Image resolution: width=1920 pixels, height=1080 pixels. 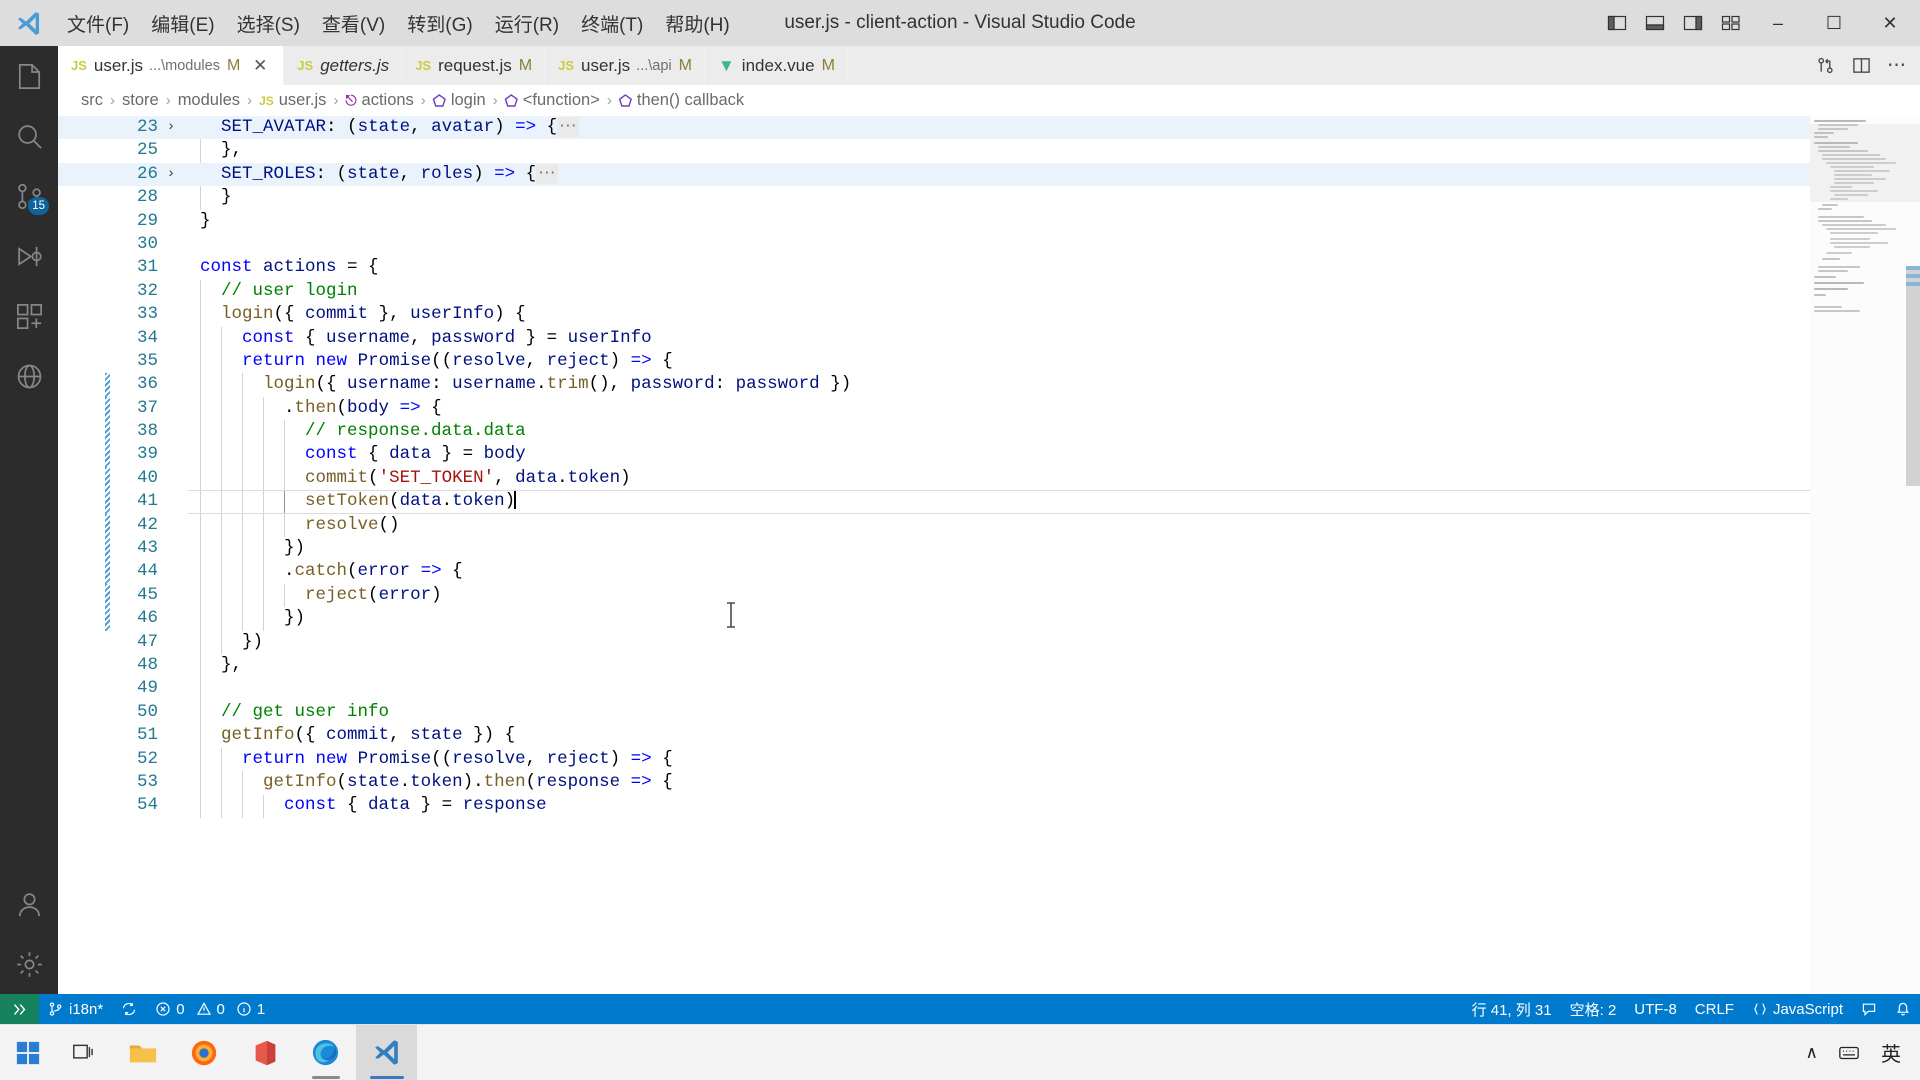 I want to click on line-number: 30, so click(x=134, y=244).